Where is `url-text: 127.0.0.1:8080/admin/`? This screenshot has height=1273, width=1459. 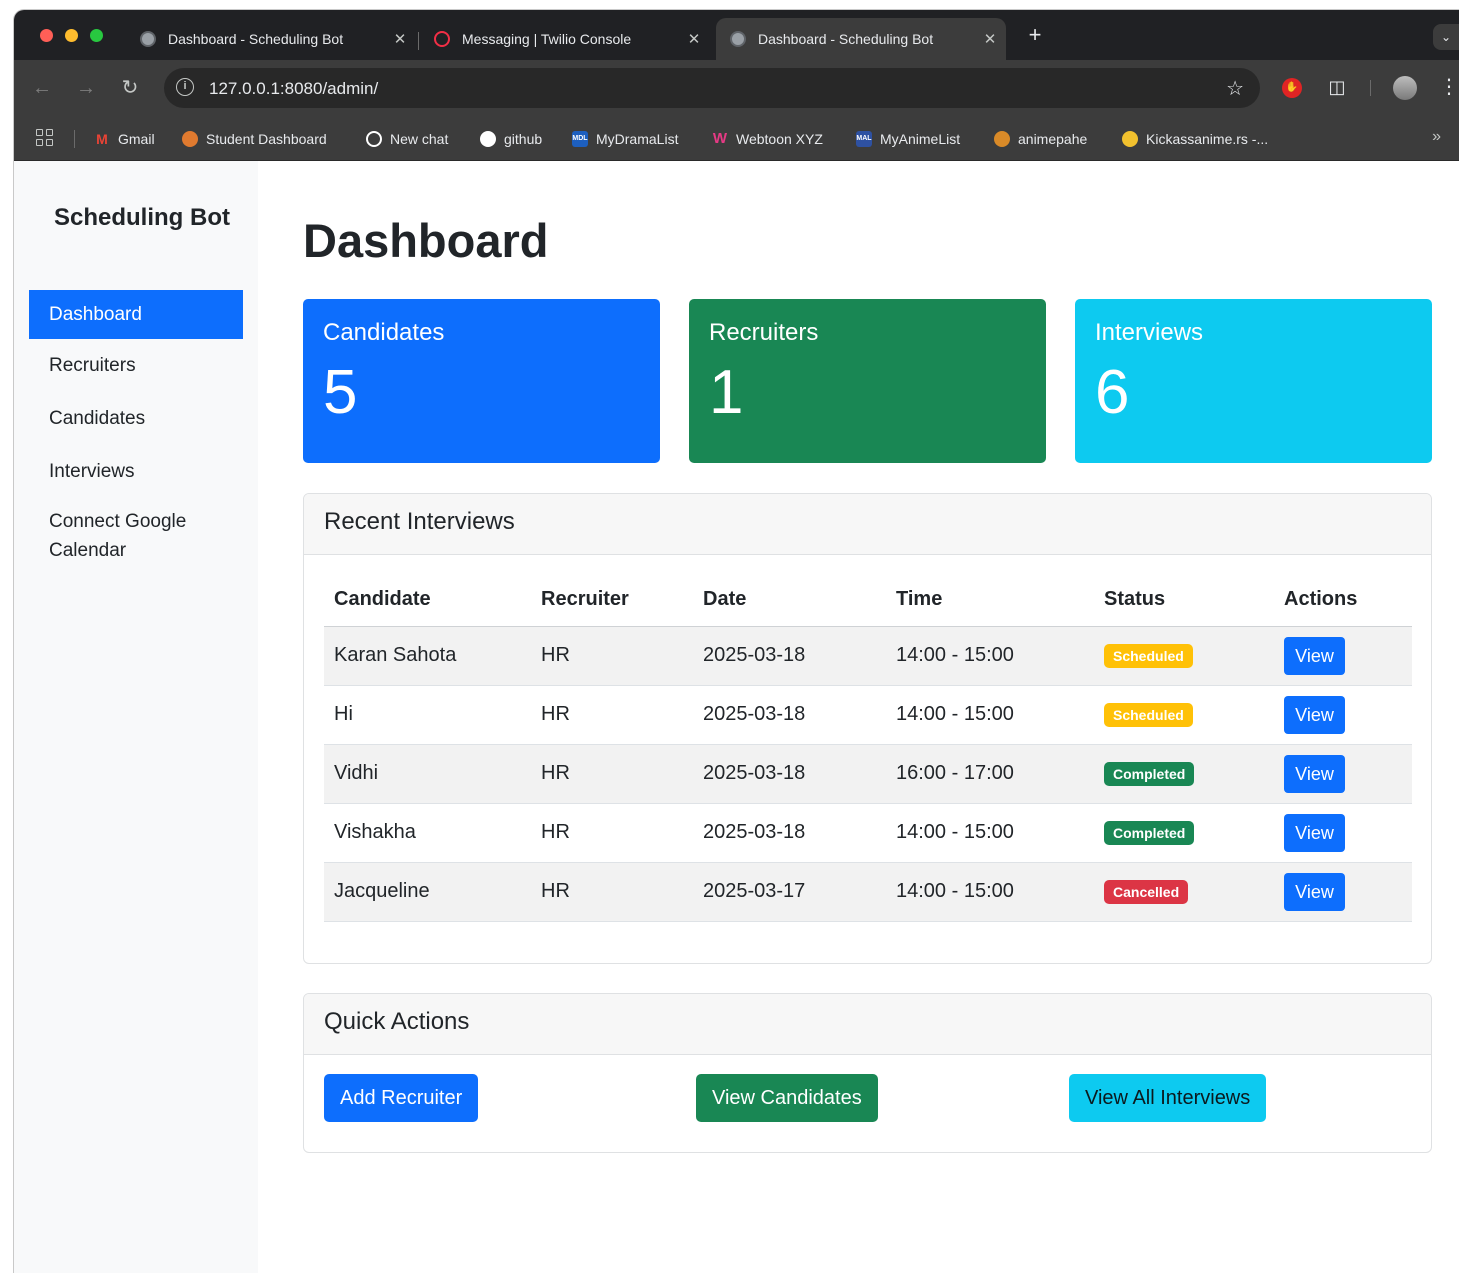
url-text: 127.0.0.1:8080/admin/ is located at coordinates (293, 89).